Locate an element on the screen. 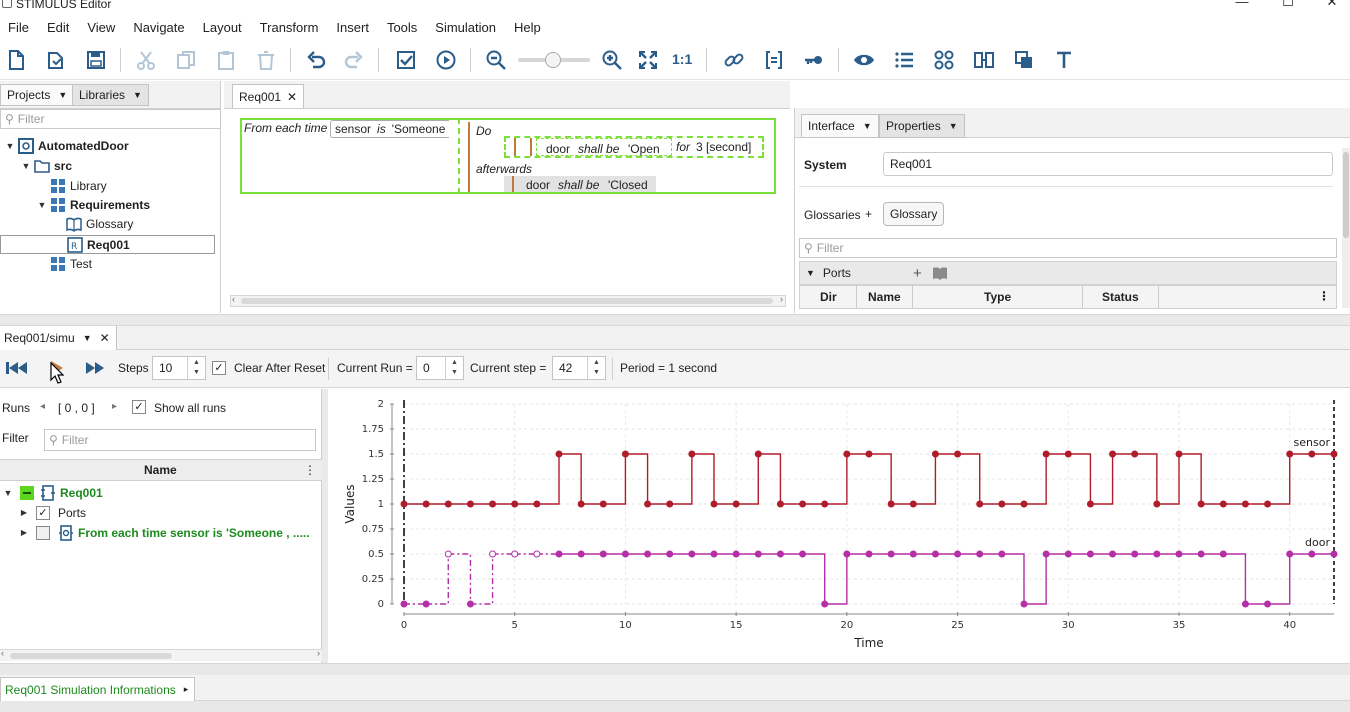 The width and height of the screenshot is (1350, 712). tree-item-automateddoor: ▼ AutomatedDoor is located at coordinates (66, 145).